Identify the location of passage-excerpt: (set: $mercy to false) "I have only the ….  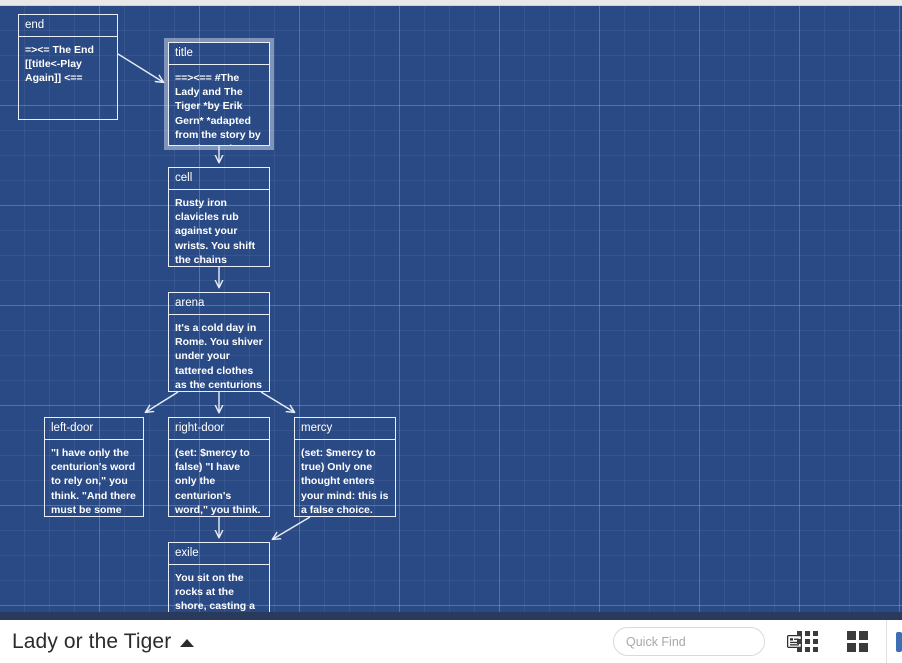
(218, 481).